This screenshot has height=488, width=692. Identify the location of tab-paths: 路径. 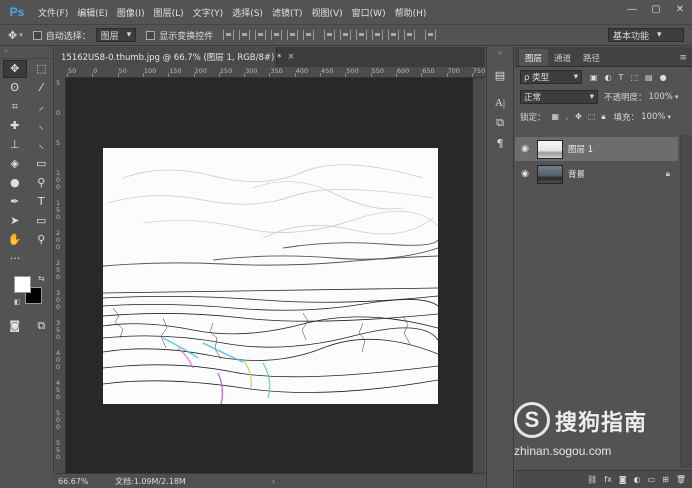
(591, 57).